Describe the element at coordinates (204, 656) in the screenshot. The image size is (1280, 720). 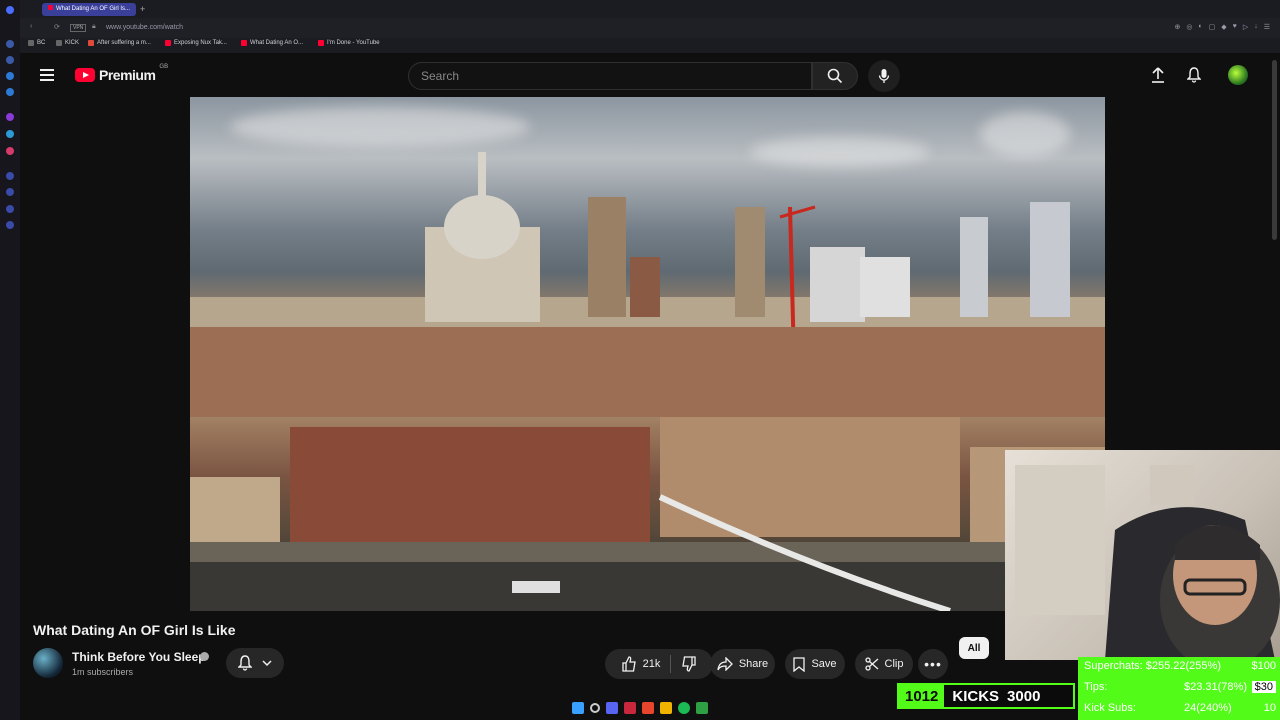
I see `verified-badge-icon` at that location.